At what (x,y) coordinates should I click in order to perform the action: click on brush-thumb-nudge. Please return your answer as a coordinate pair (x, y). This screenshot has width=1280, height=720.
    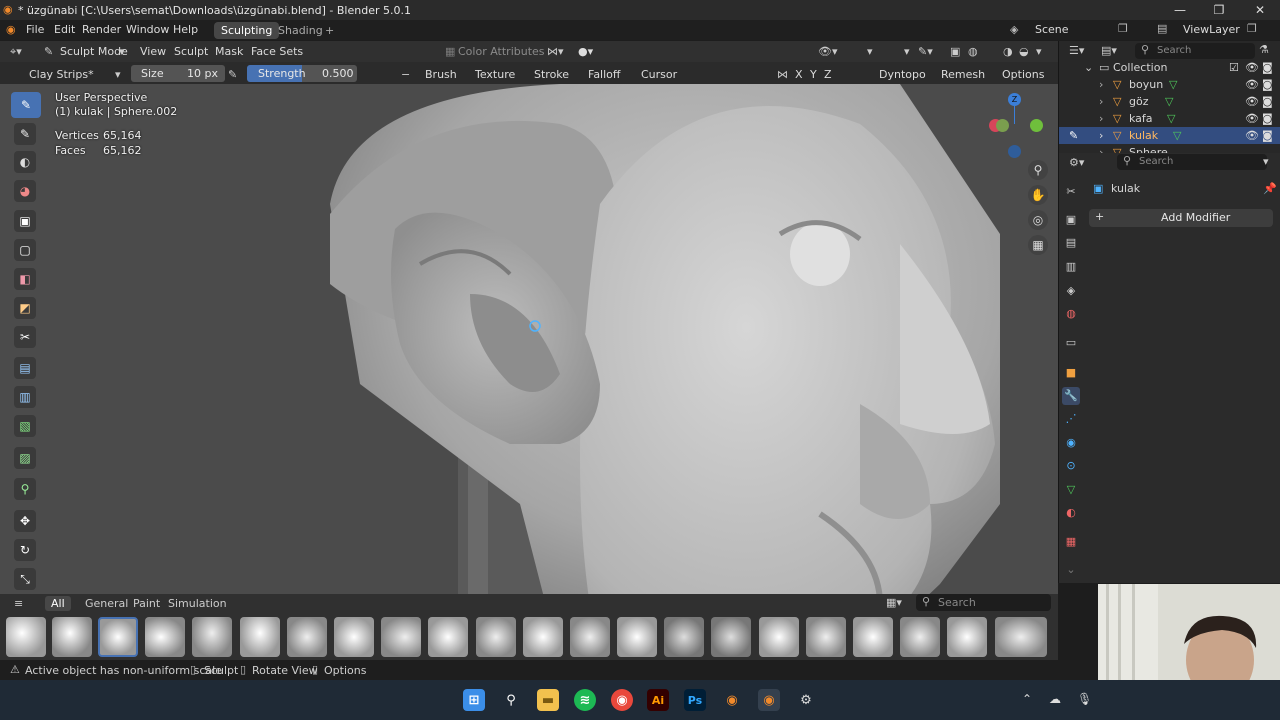
    Looking at the image, I should click on (637, 637).